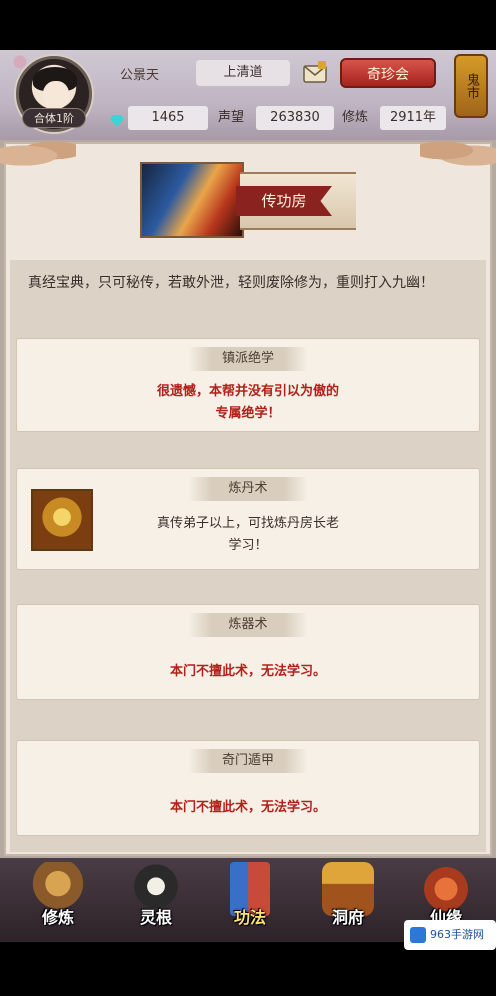 The height and width of the screenshot is (996, 496). Describe the element at coordinates (248, 969) in the screenshot. I see `bottom-bar` at that location.